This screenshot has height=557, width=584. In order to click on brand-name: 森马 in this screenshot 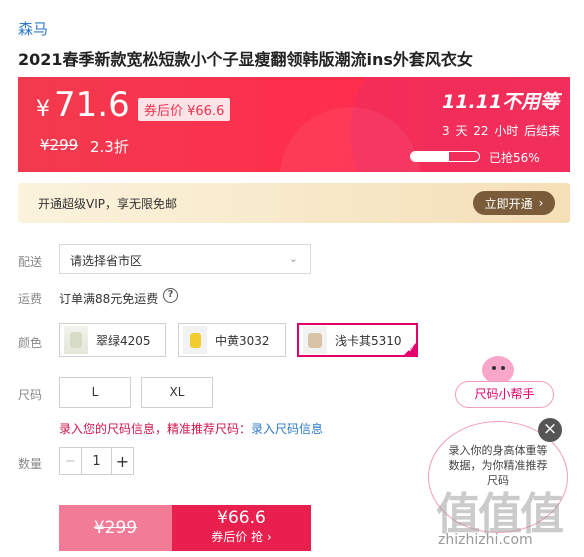, I will do `click(33, 28)`.